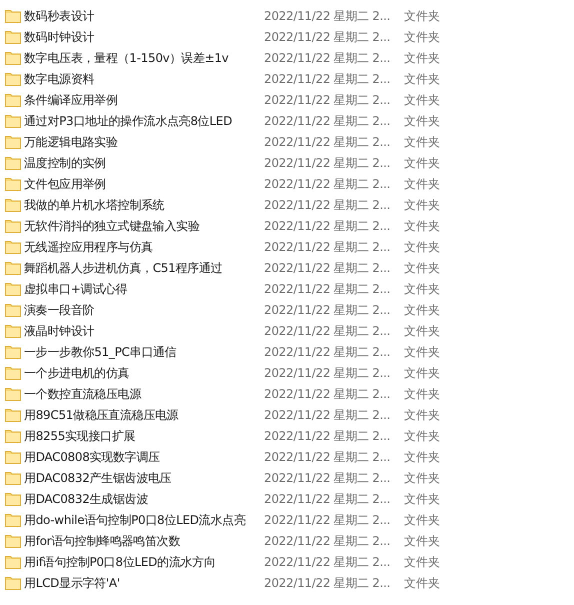 Image resolution: width=574 pixels, height=605 pixels. What do you see at coordinates (112, 225) in the screenshot?
I see `file-name: 无软件消抖的独立式键盘输入实验` at bounding box center [112, 225].